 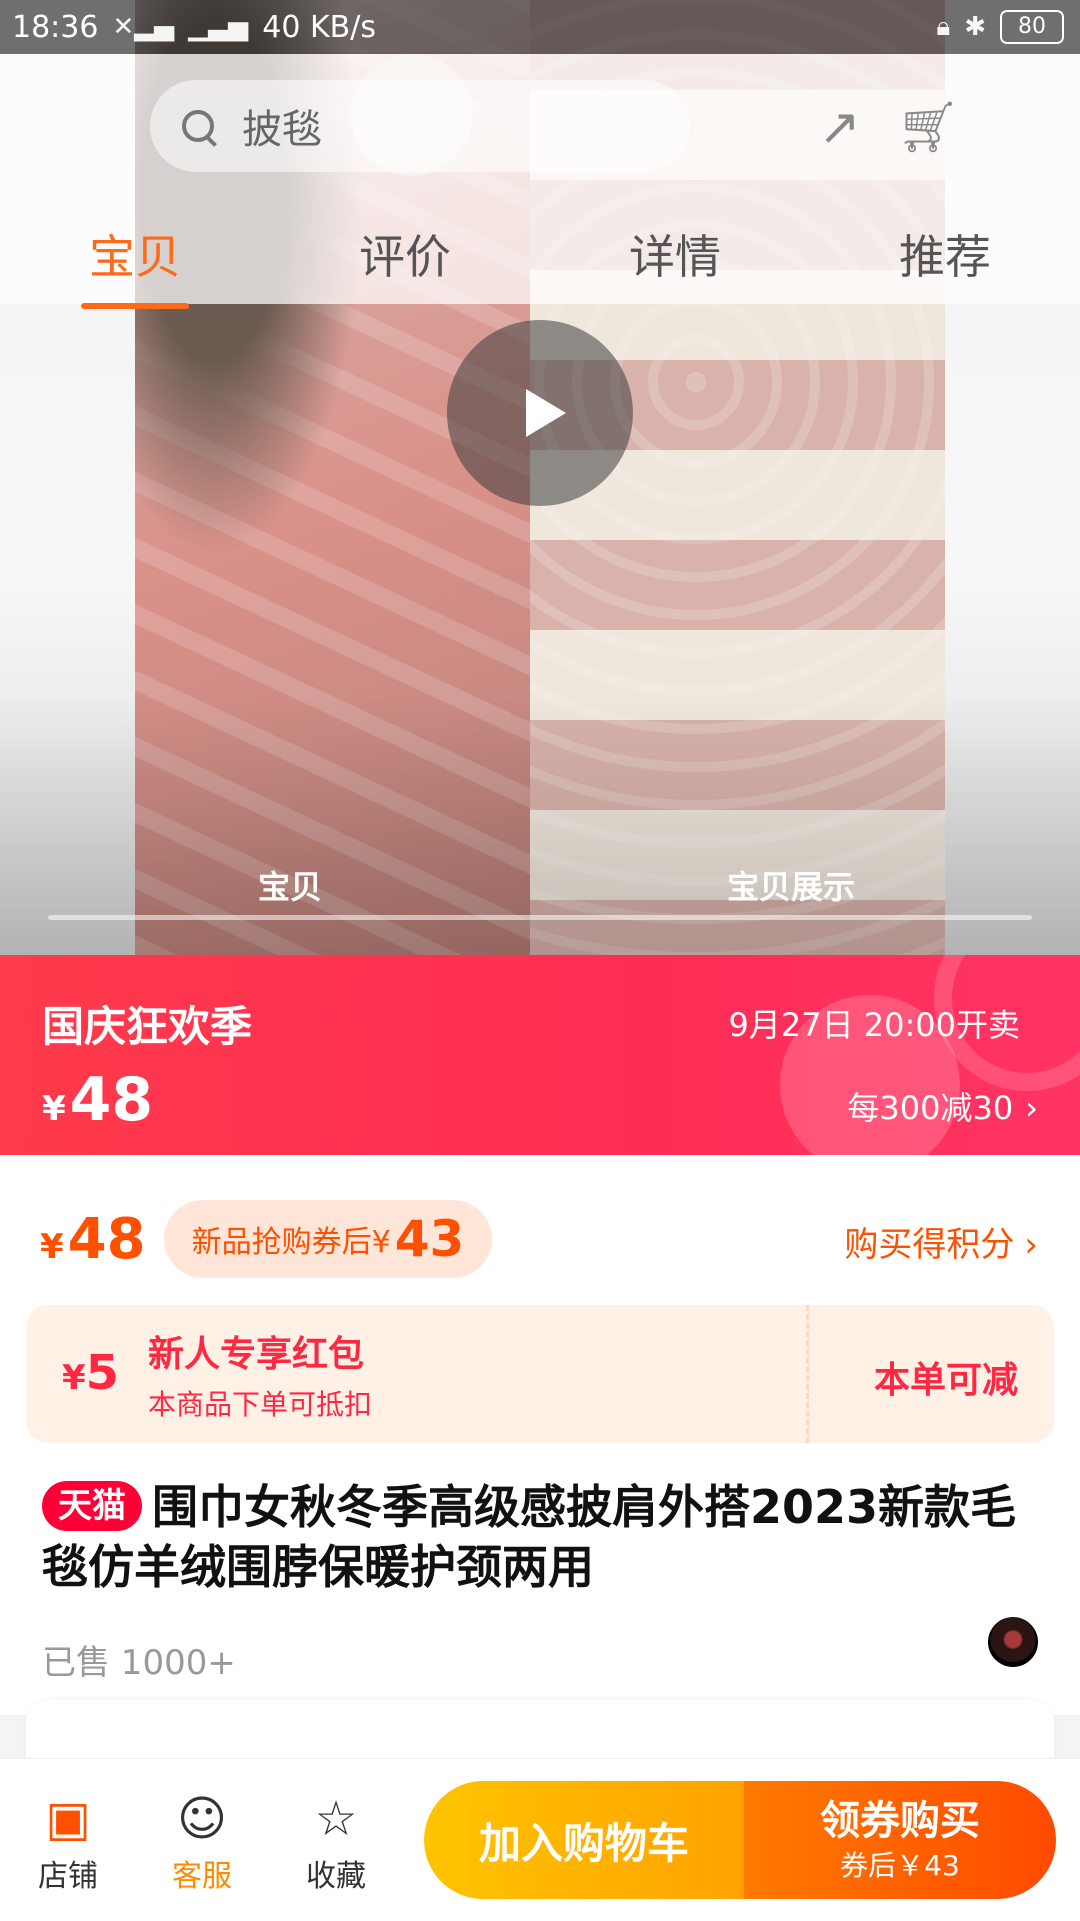 What do you see at coordinates (540, 256) in the screenshot?
I see `detail-tabs: 宝贝 评价 详情 推荐` at bounding box center [540, 256].